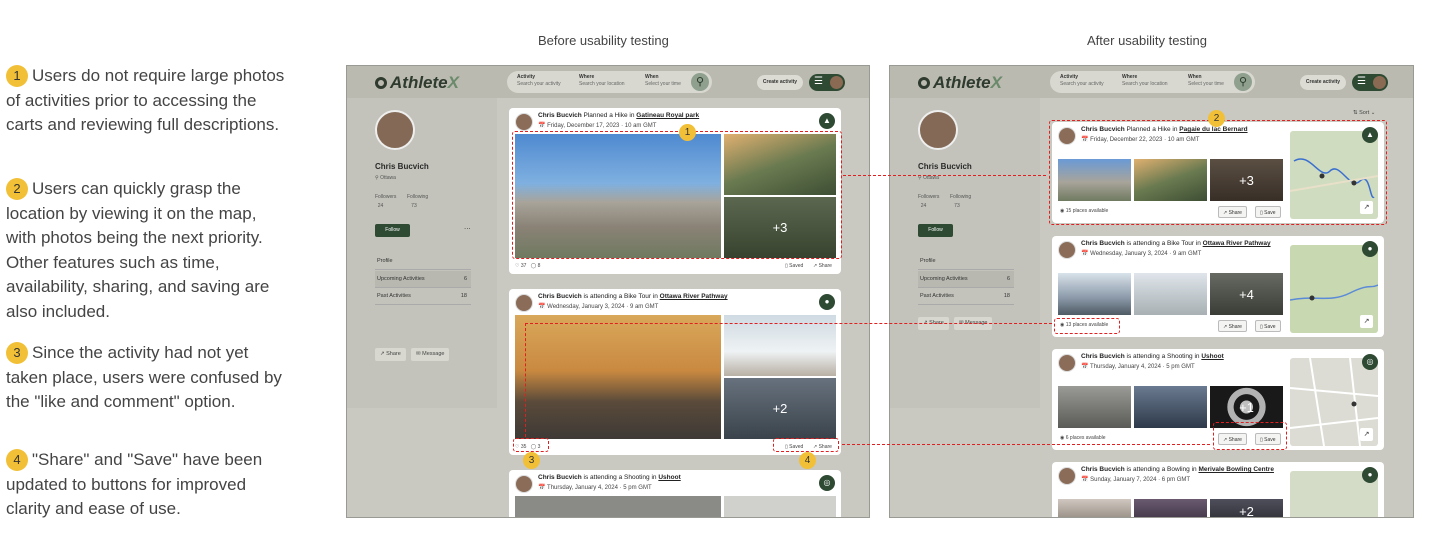  I want to click on note-number: 2, so click(17, 189).